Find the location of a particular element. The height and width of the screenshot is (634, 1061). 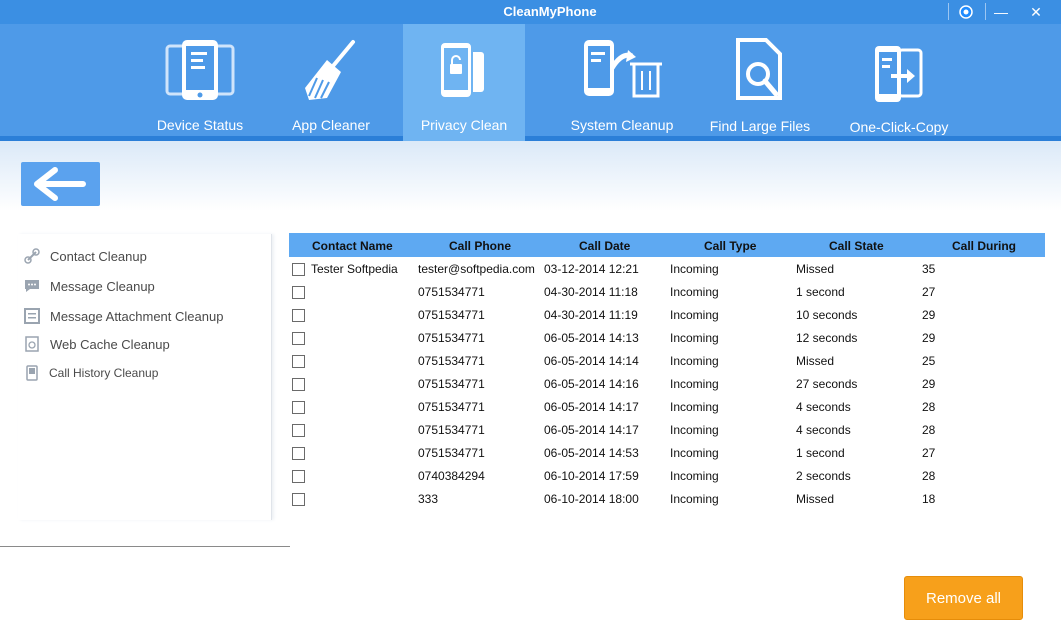

sidebar-item-label: Message Attachment Cleanup is located at coordinates (137, 316).